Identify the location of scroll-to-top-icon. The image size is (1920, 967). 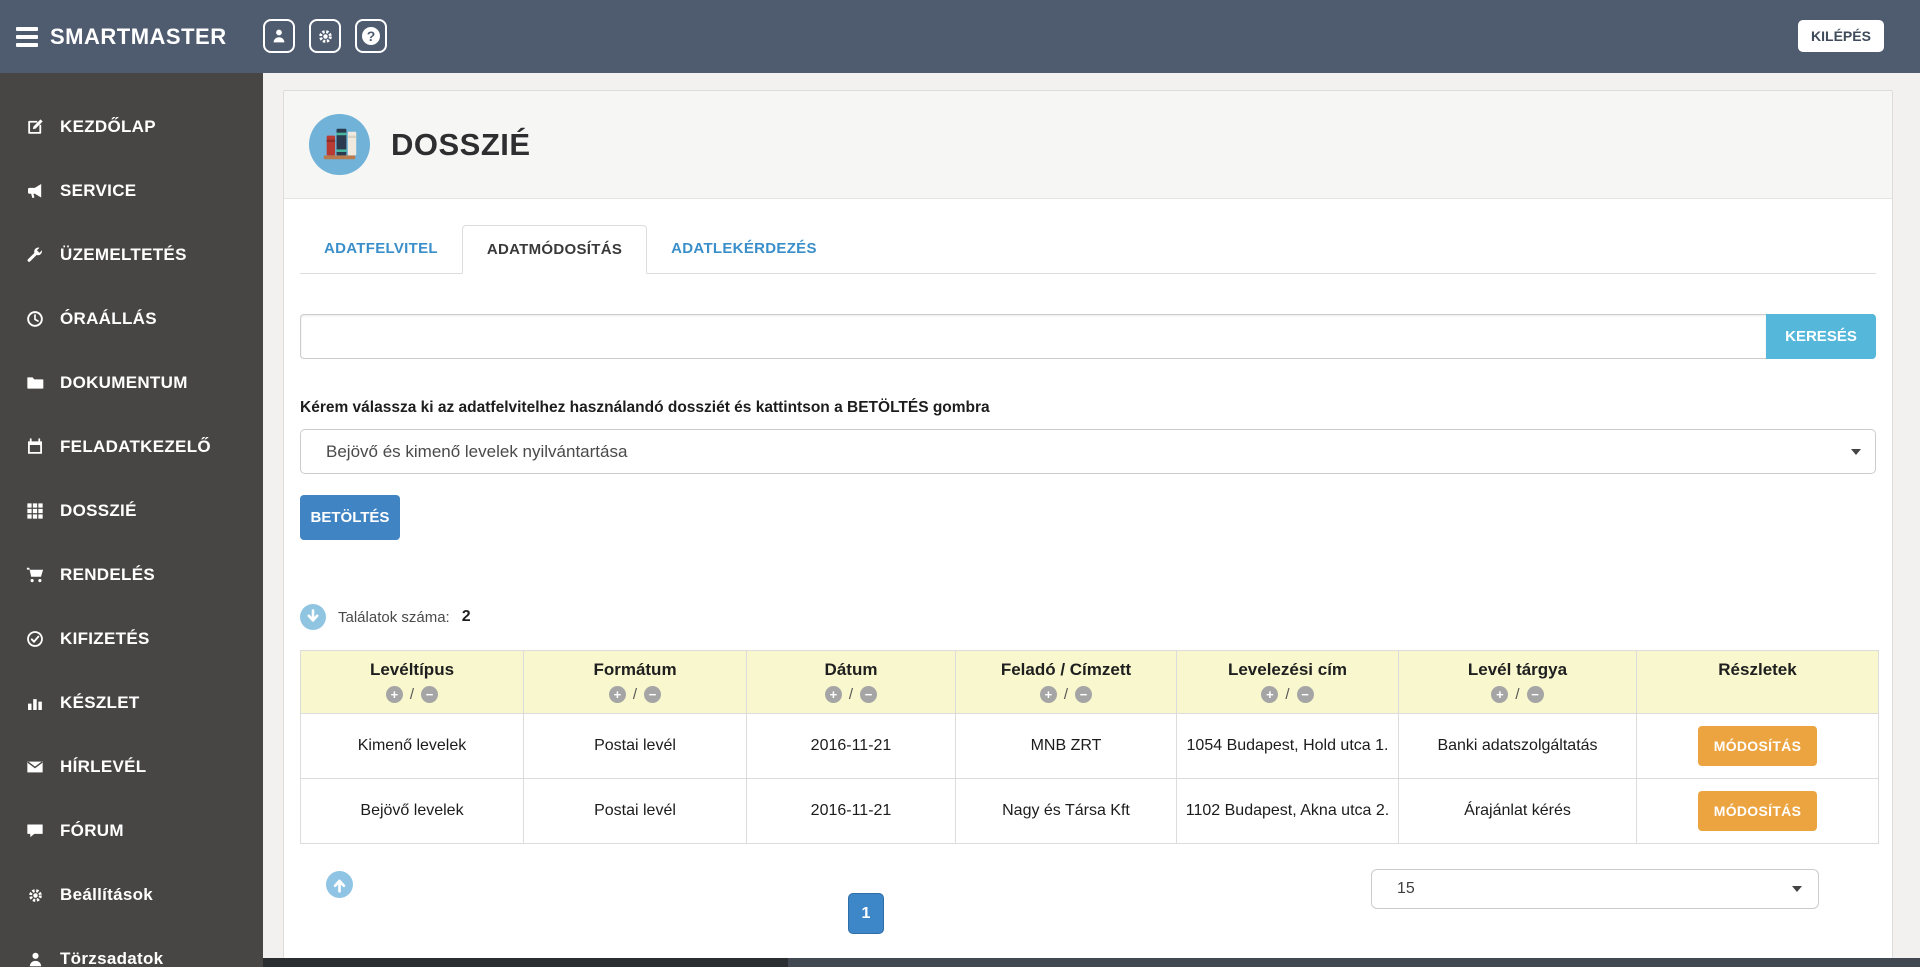
(339, 884).